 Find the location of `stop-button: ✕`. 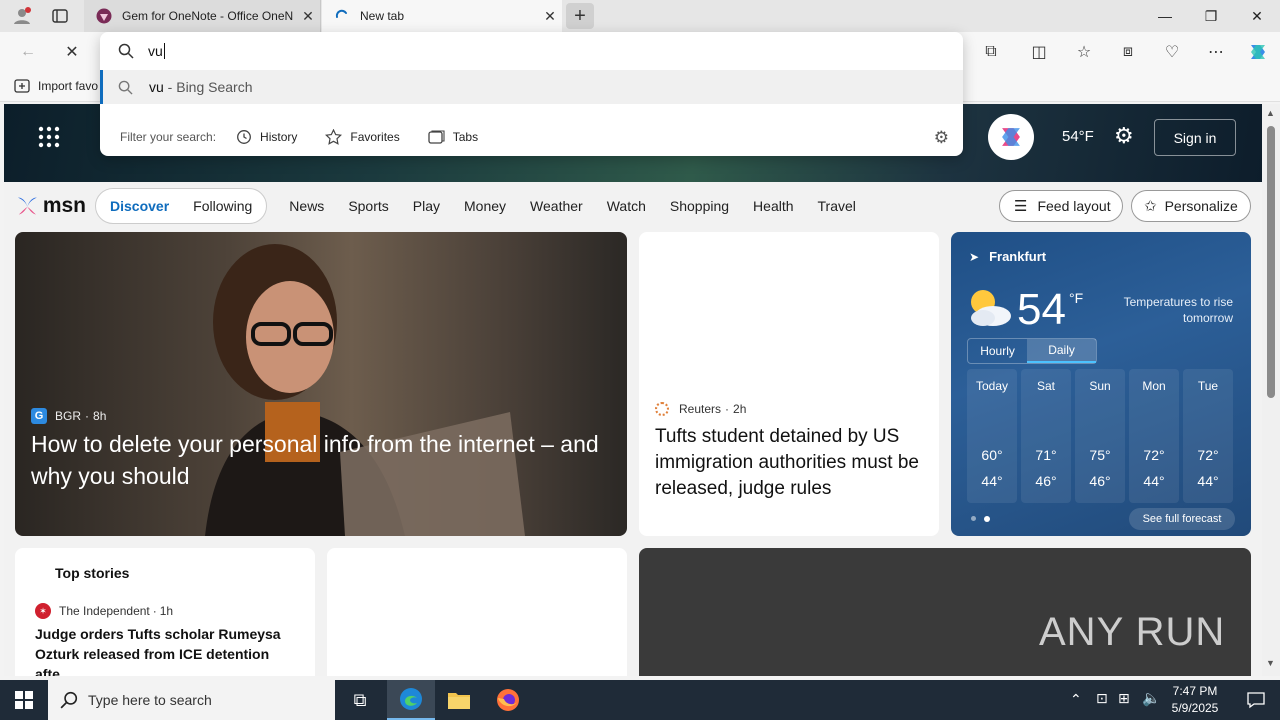

stop-button: ✕ is located at coordinates (72, 52).